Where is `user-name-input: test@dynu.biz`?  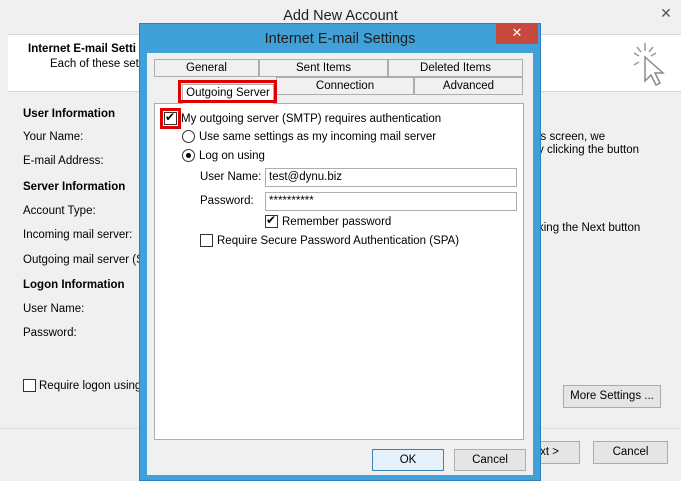 user-name-input: test@dynu.biz is located at coordinates (391, 177).